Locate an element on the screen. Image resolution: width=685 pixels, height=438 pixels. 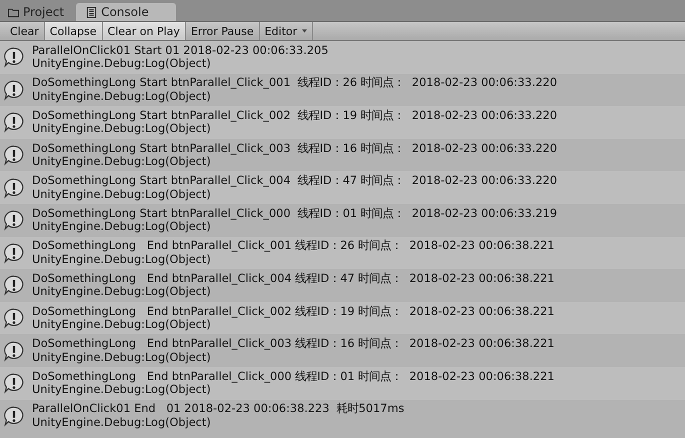
log-message: DoSomethingLong End btnParallel_Click_002 线程ID：19 时间点： 2018-02-23 00:06:38.221 is located at coordinates (293, 311).